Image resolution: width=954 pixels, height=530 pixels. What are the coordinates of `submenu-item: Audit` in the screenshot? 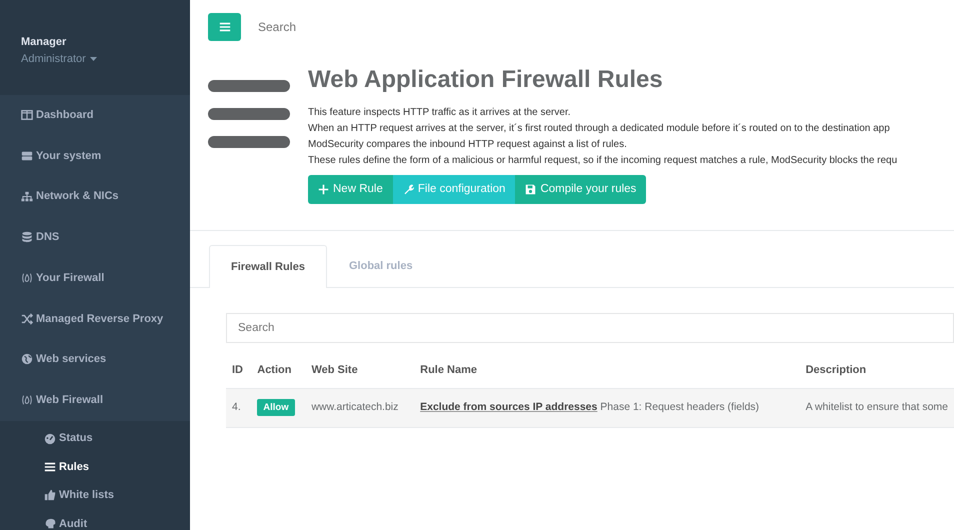 It's located at (95, 520).